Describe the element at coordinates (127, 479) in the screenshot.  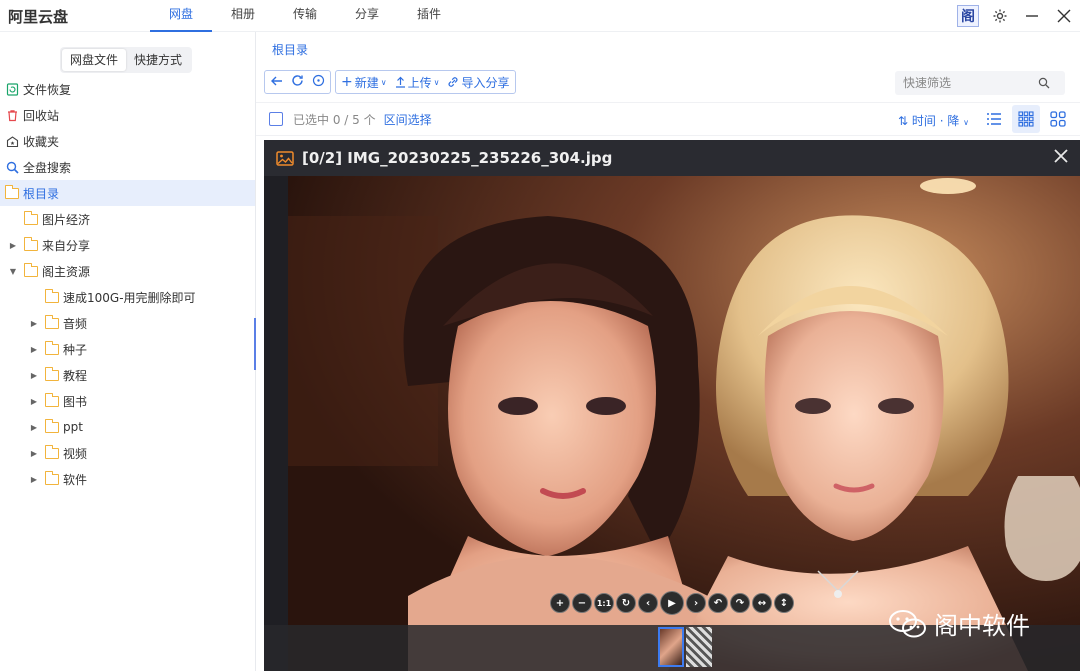
I see `tree-item-software: ▶ 软件` at that location.